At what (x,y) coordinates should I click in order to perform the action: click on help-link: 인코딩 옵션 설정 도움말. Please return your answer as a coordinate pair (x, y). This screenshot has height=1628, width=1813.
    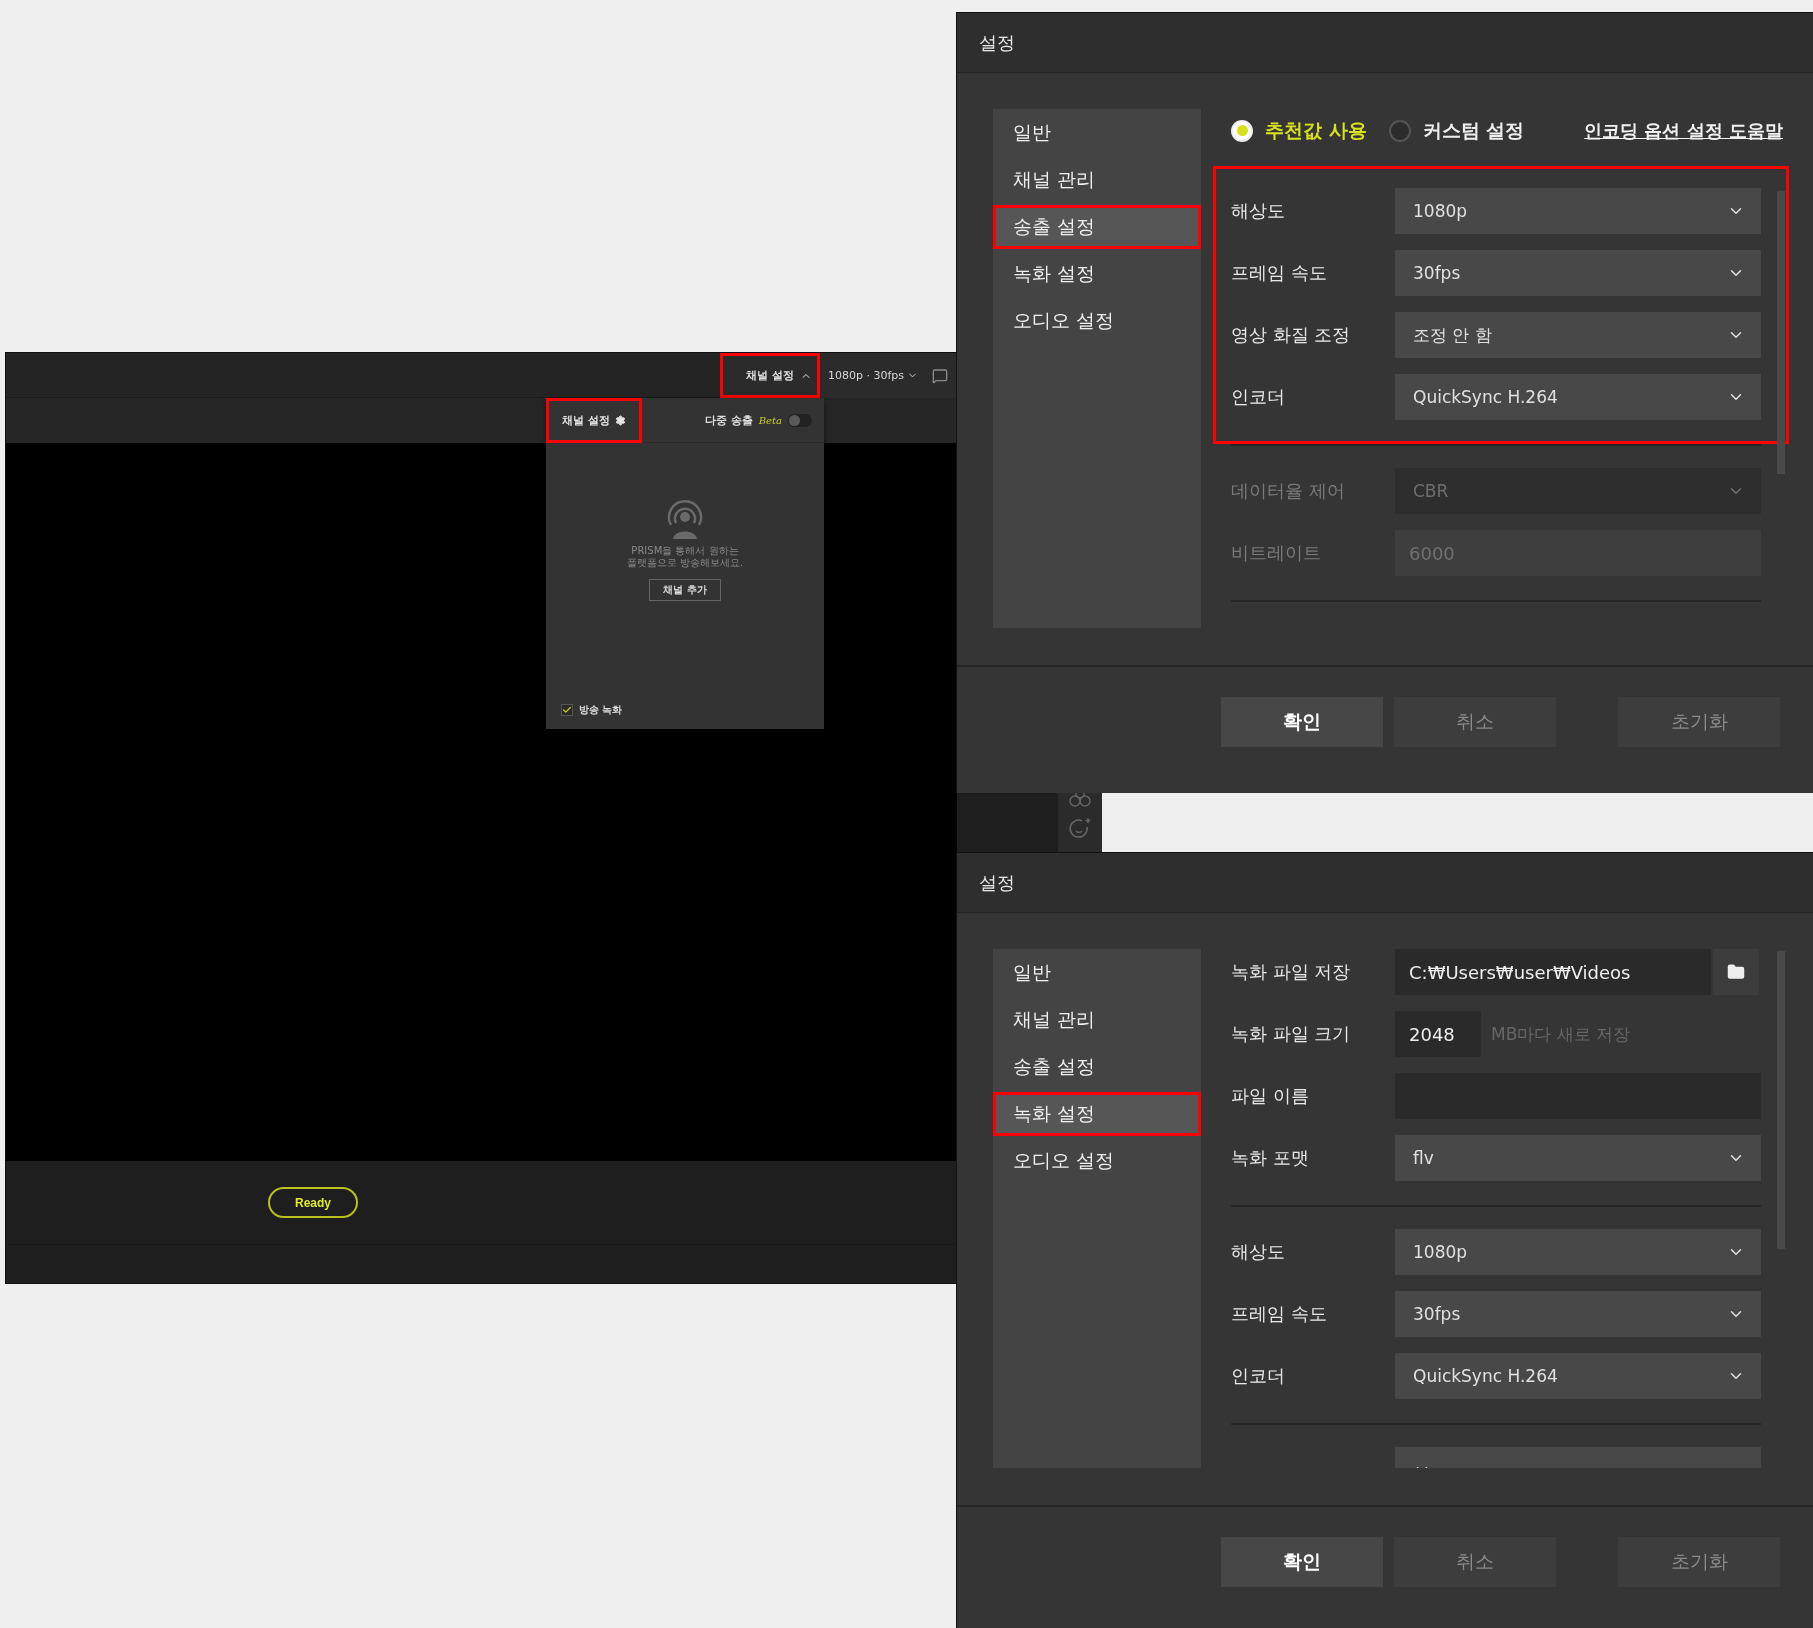
    Looking at the image, I should click on (1683, 130).